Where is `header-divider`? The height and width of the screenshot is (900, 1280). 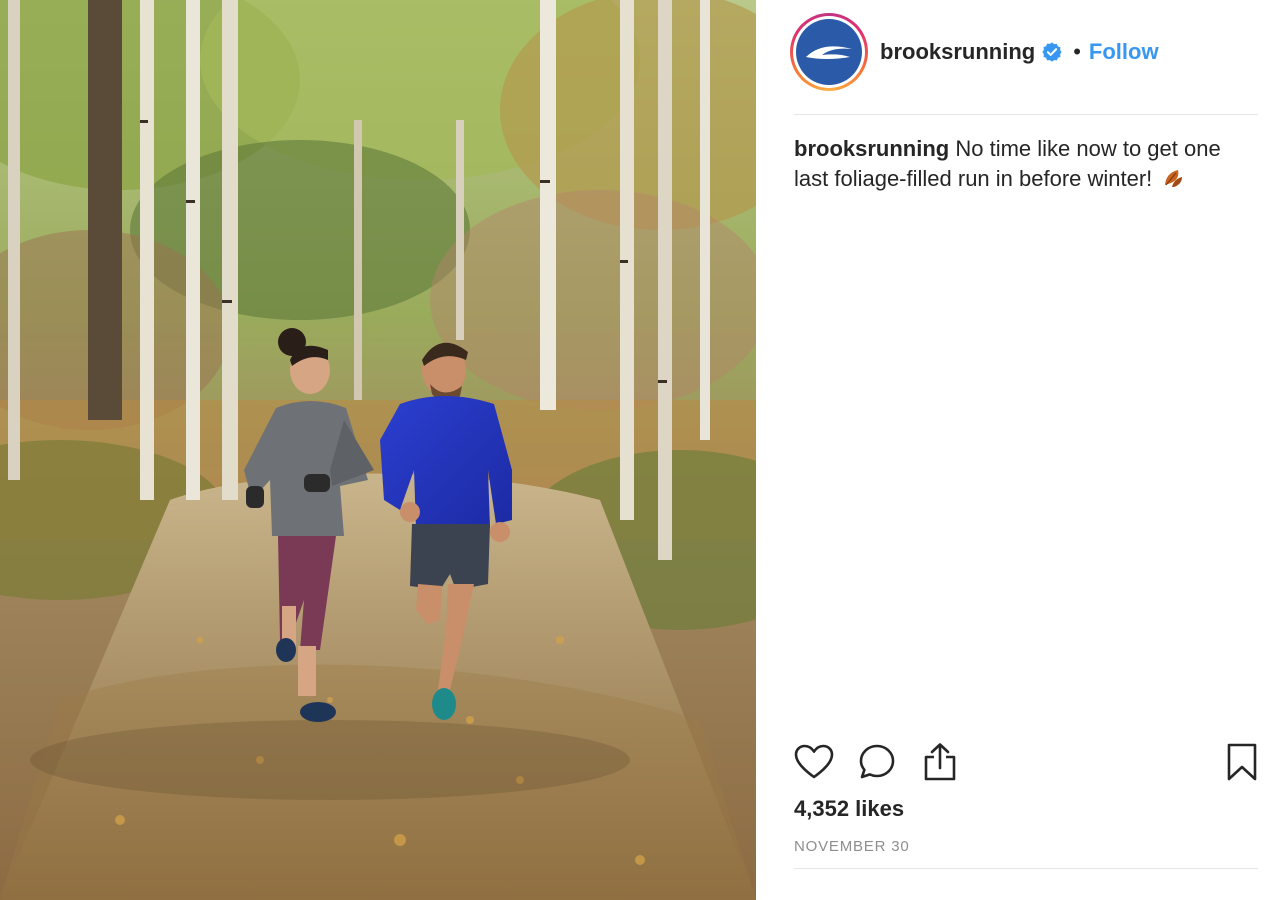
header-divider is located at coordinates (1026, 114).